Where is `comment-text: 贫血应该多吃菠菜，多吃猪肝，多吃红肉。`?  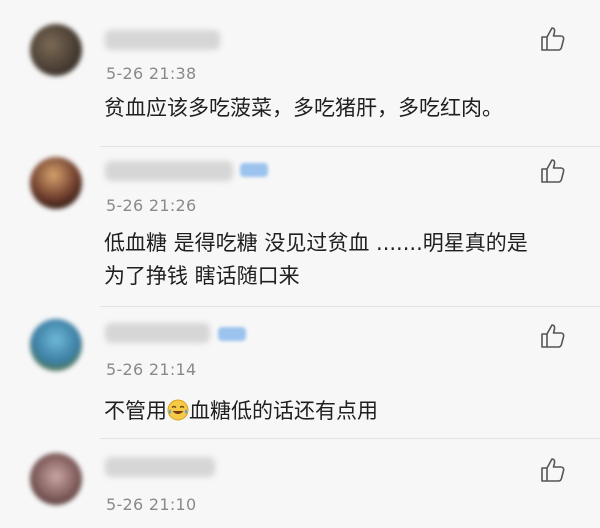 comment-text: 贫血应该多吃菠菜，多吃猪肝，多吃红肉。 is located at coordinates (303, 108).